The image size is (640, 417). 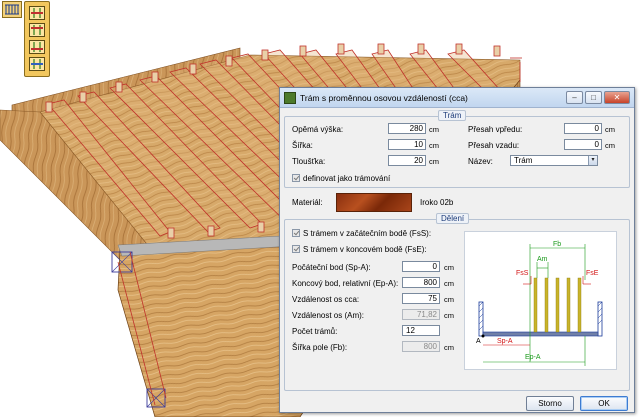 I want to click on am-label: Am, so click(x=542, y=259).